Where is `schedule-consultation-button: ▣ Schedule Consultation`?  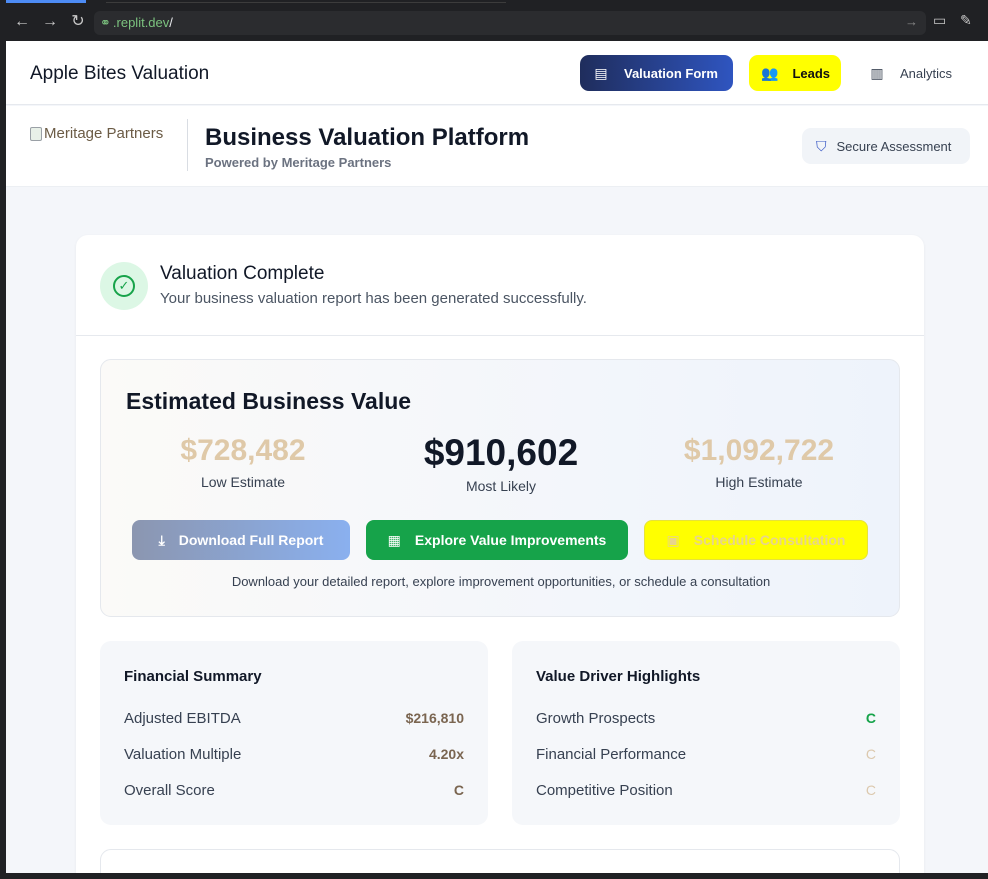 schedule-consultation-button: ▣ Schedule Consultation is located at coordinates (756, 540).